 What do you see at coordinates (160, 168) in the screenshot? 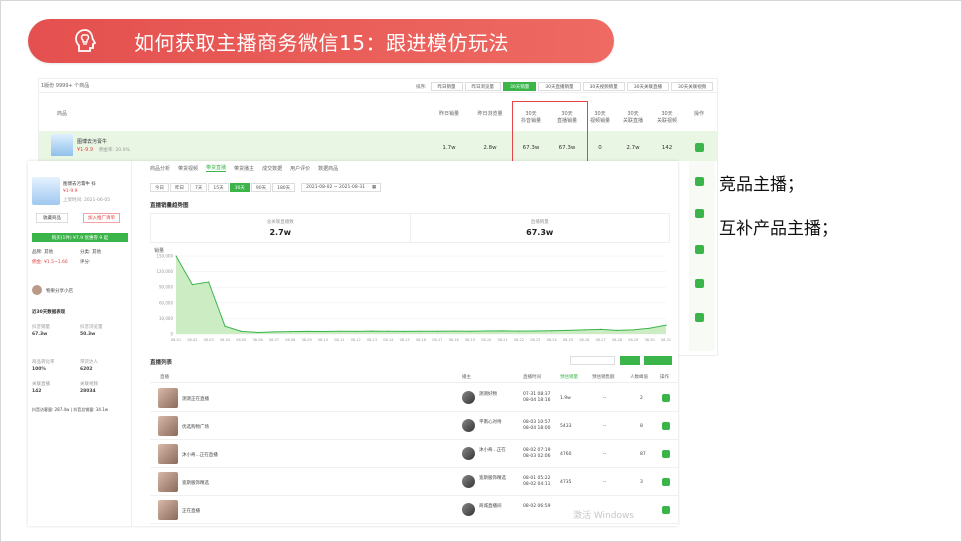
I see `tab-product-analysis: 商品分析` at bounding box center [160, 168].